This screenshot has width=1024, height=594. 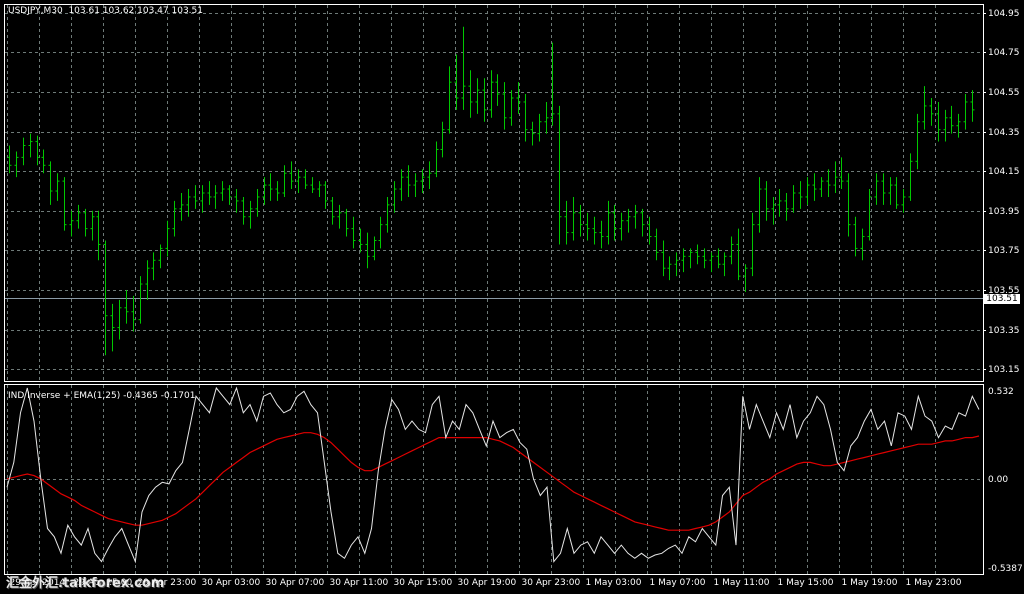 What do you see at coordinates (231, 583) in the screenshot?
I see `time-tick-label: 30 Apr 03:00` at bounding box center [231, 583].